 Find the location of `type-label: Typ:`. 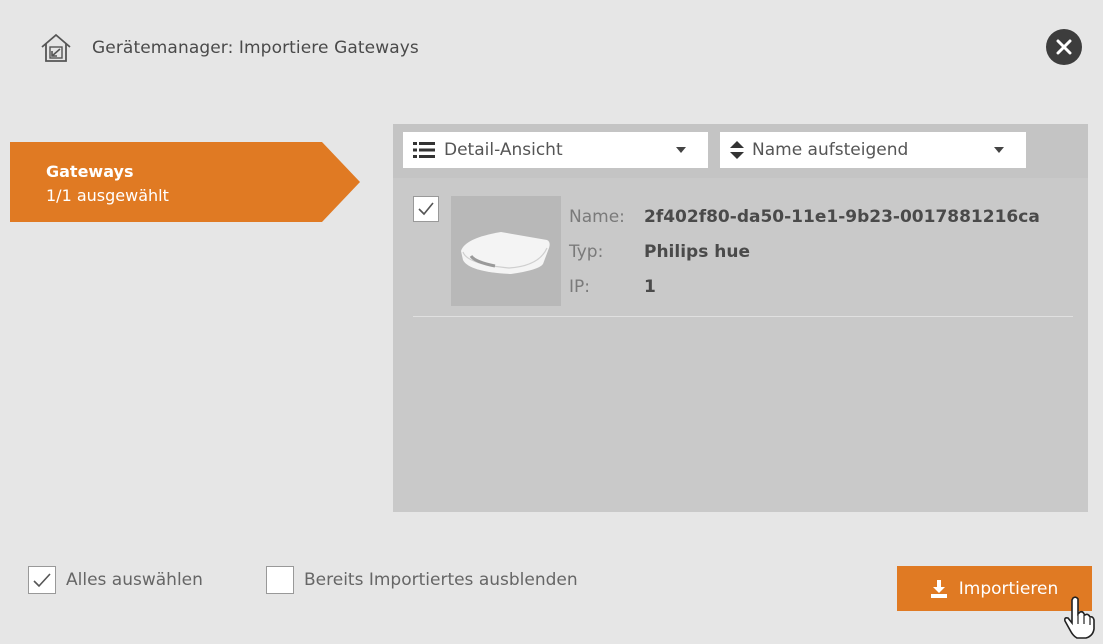

type-label: Typ: is located at coordinates (586, 252).